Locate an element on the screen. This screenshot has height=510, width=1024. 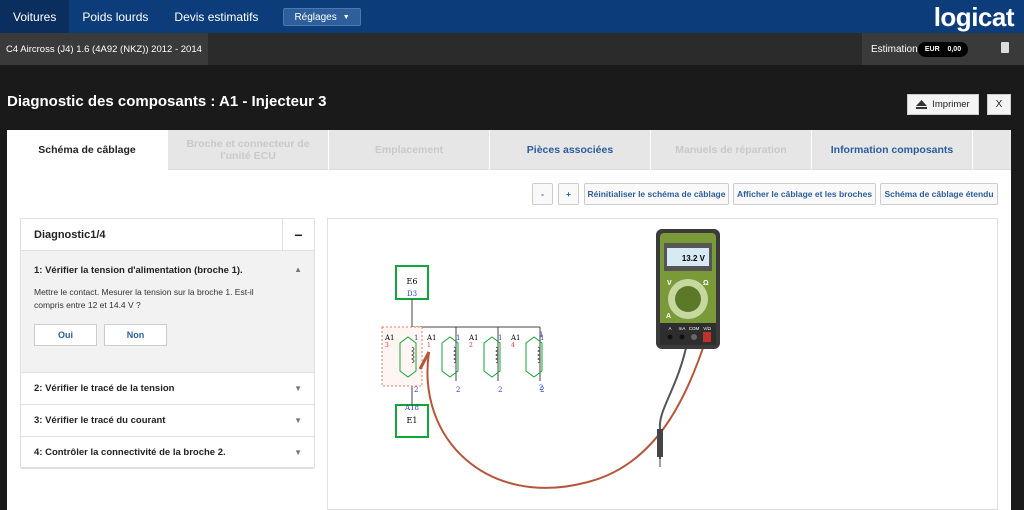
port-a-label: A is located at coordinates (669, 328).